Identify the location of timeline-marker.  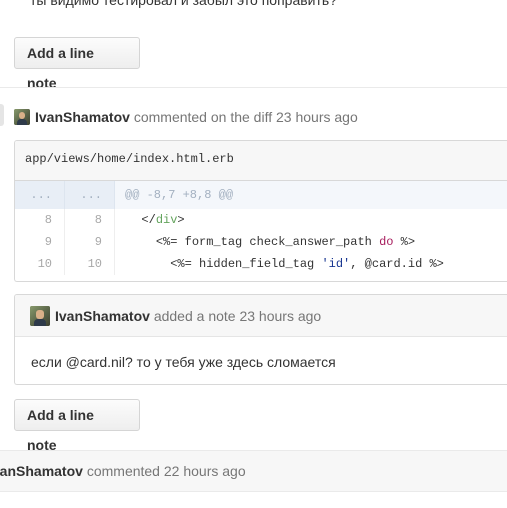
(2, 115).